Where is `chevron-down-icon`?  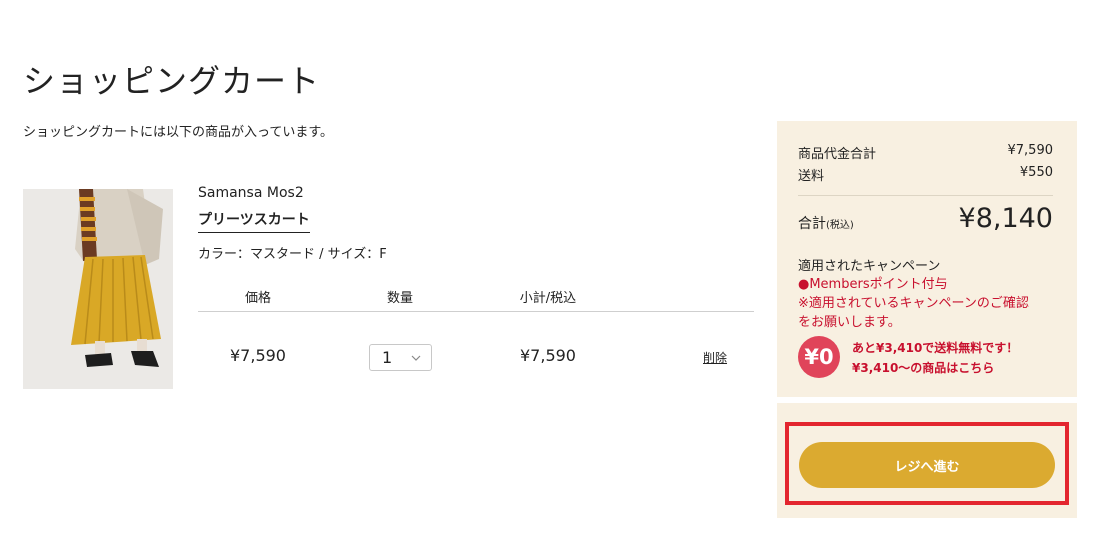
chevron-down-icon is located at coordinates (416, 358).